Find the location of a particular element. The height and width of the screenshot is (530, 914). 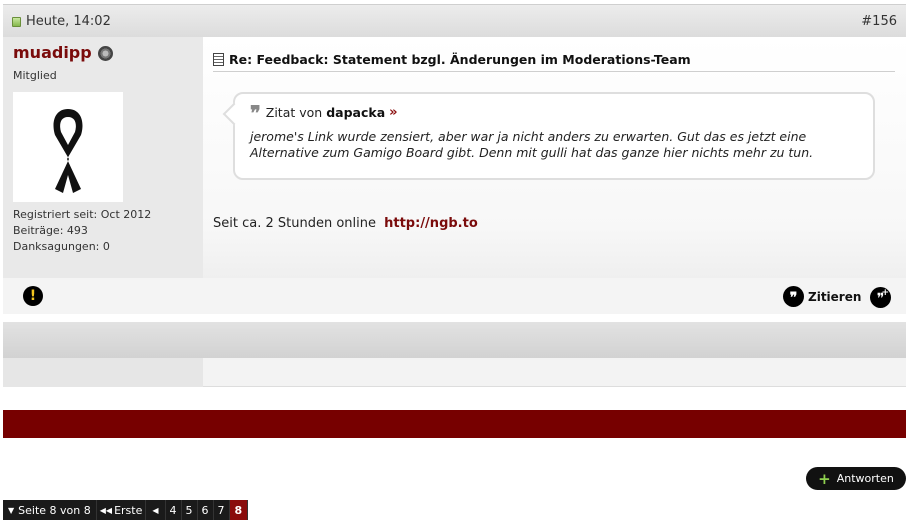

username-container: muadipp is located at coordinates (63, 52).